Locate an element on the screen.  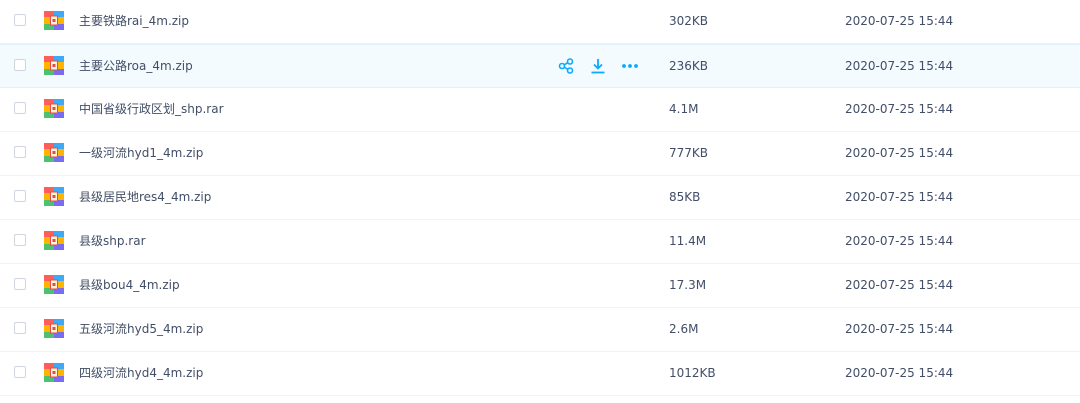
file-row: 中国省级行政区划_shp.rar 4.1M 2020-07-25 15:44 is located at coordinates (540, 110).